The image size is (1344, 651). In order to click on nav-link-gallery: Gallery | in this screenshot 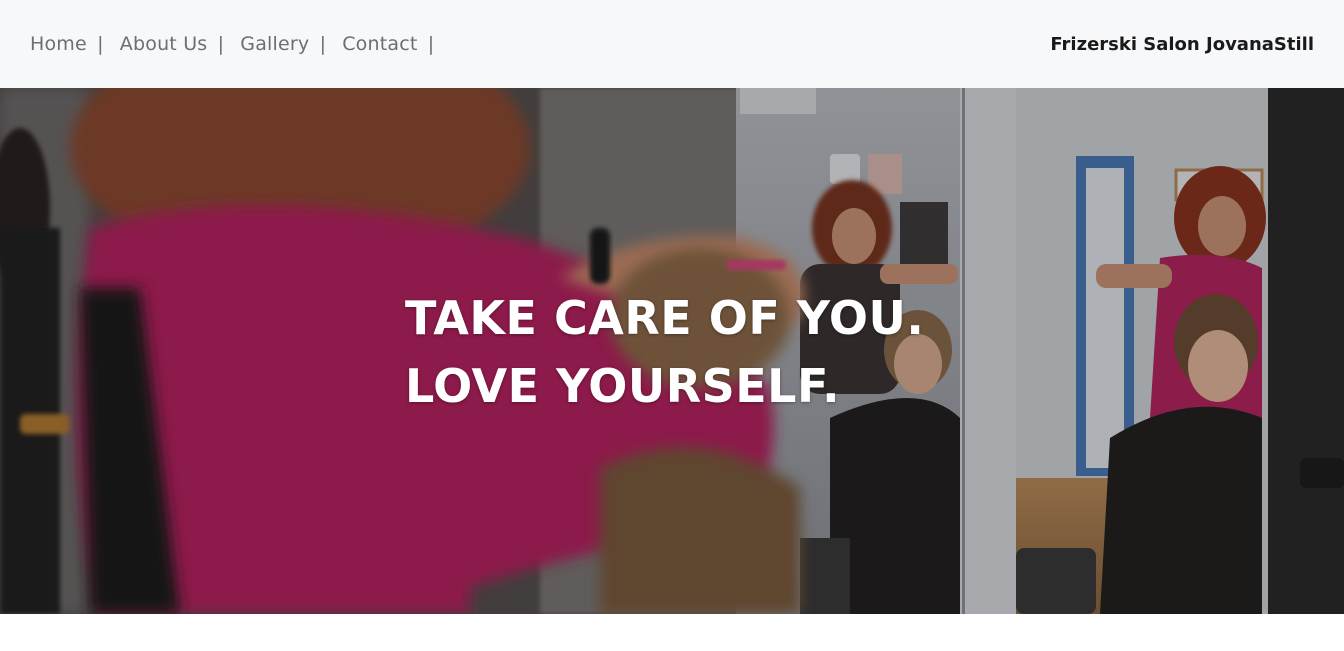, I will do `click(283, 44)`.